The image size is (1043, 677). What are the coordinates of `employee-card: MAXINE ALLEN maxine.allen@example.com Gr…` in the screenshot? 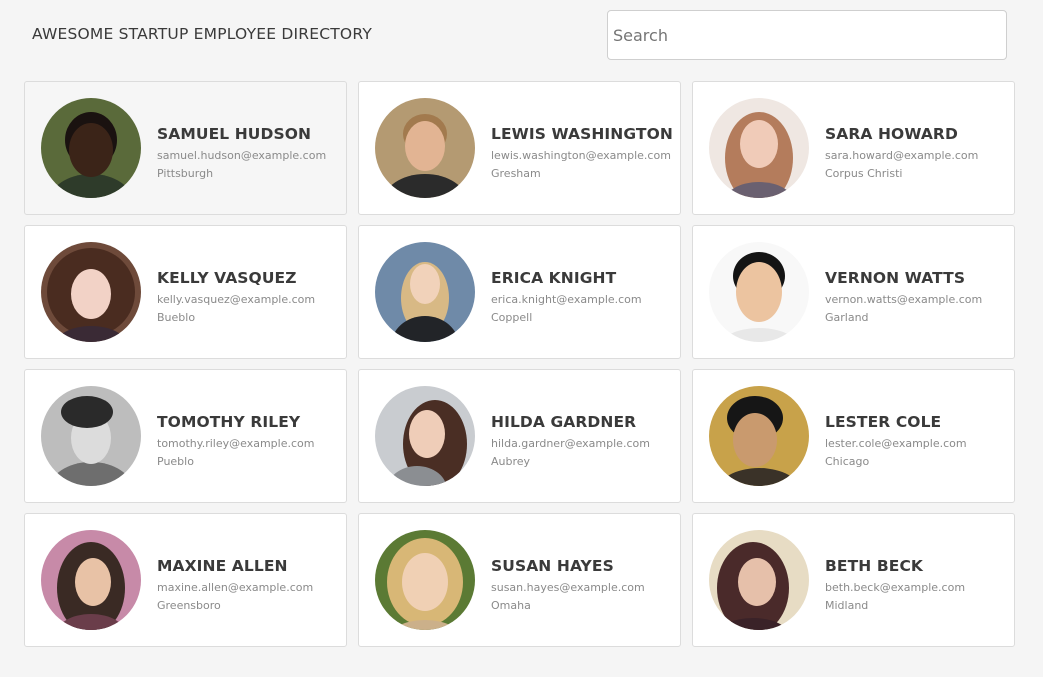 It's located at (185, 580).